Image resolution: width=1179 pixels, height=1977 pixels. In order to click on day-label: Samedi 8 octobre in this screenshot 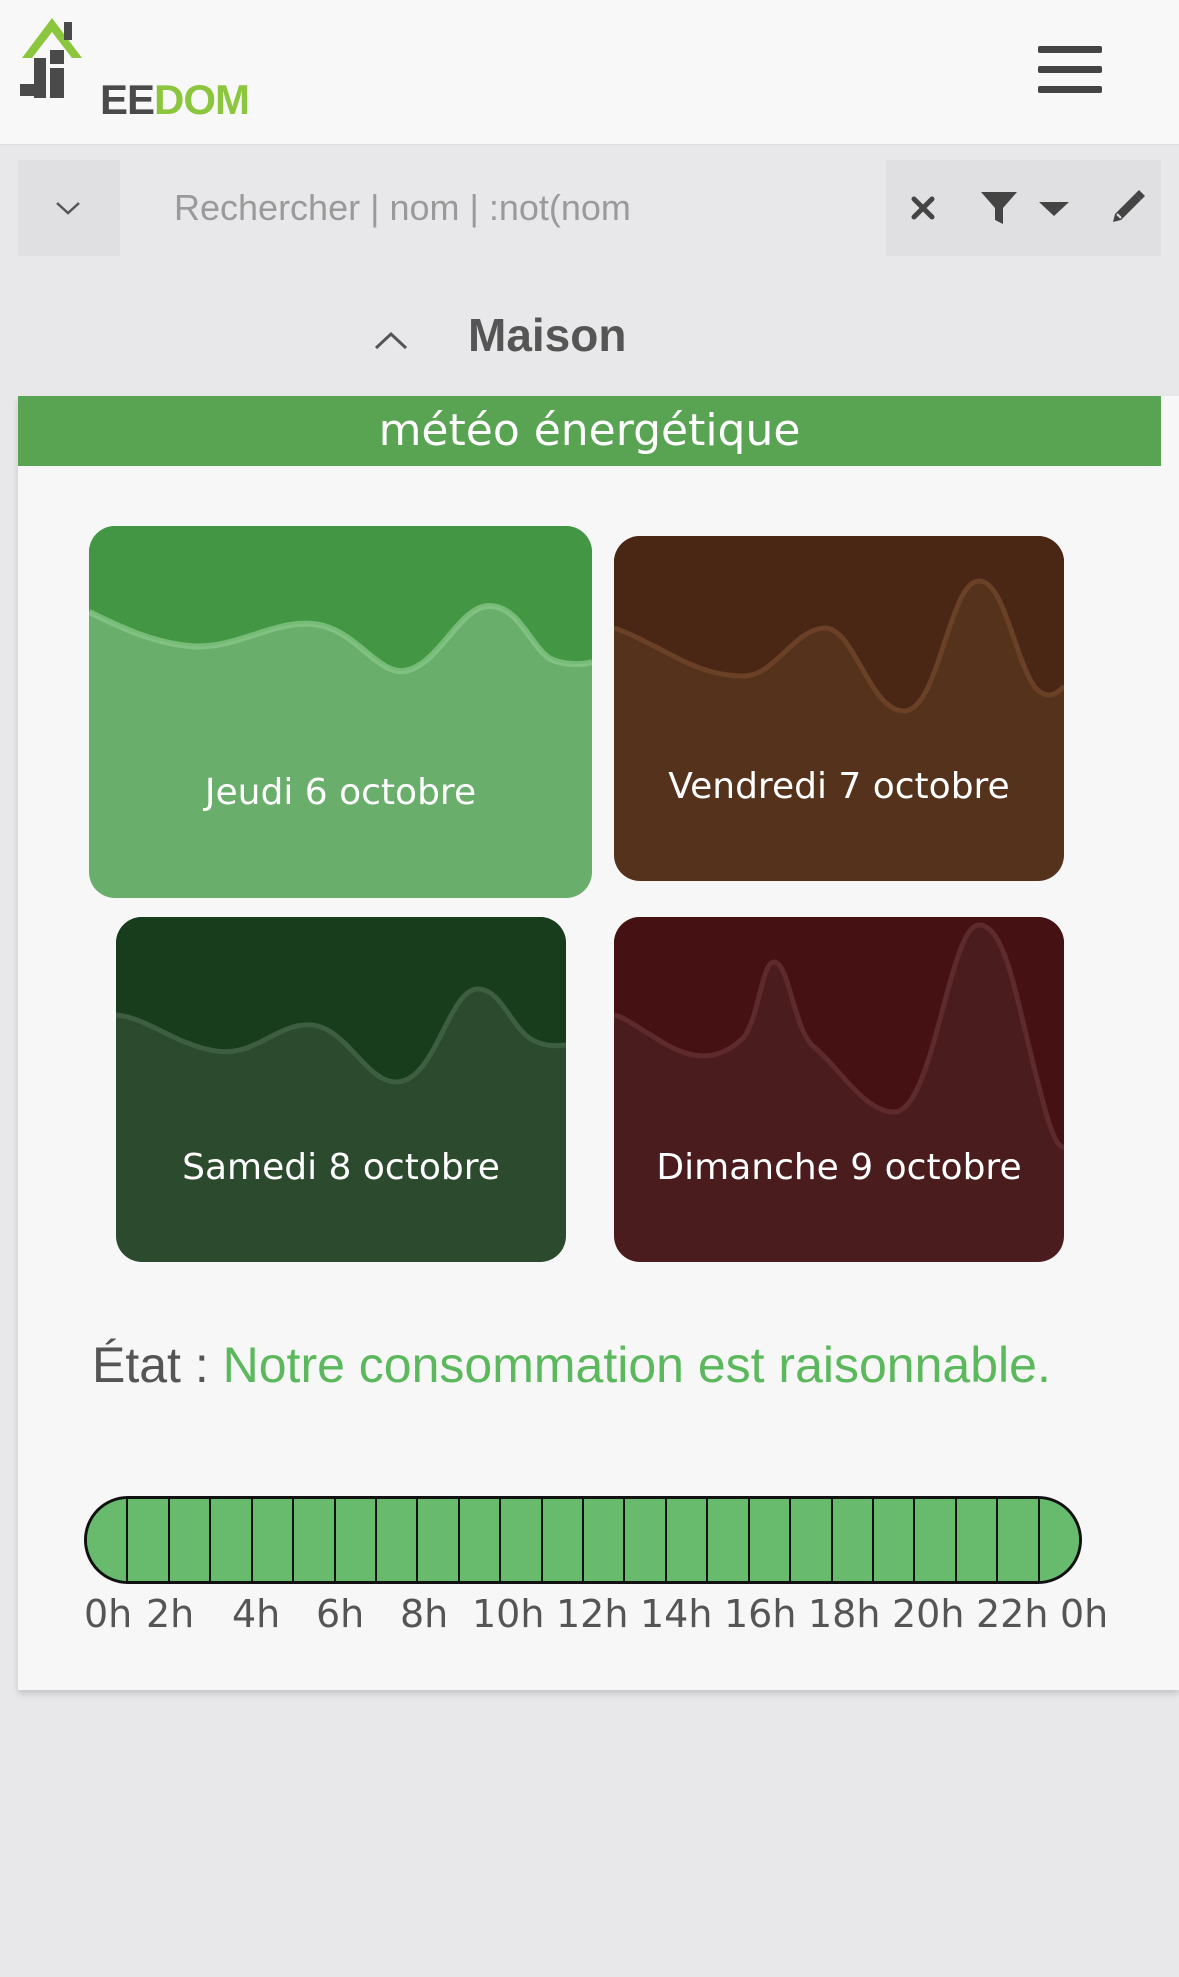, I will do `click(341, 1167)`.